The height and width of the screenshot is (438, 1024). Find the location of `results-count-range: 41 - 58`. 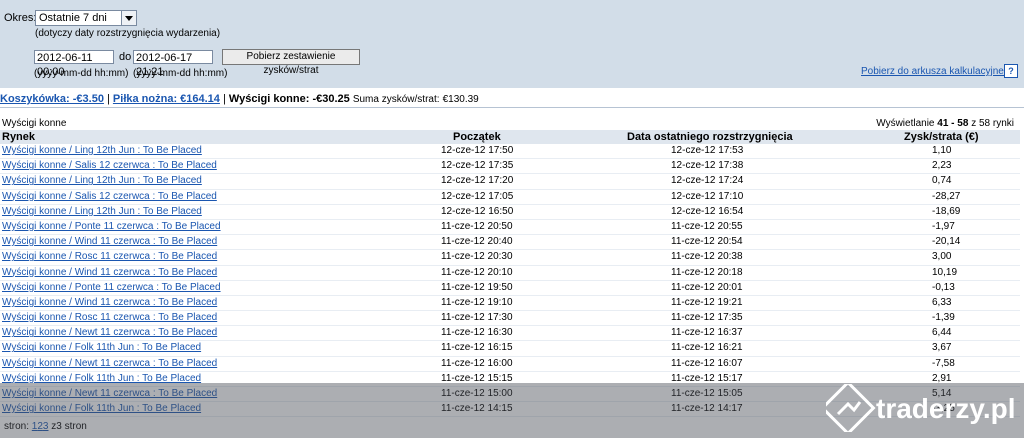

results-count-range: 41 - 58 is located at coordinates (953, 123).